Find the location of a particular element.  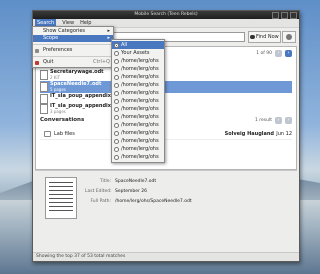

scope-option: Your Assets is located at coordinates (138, 53).